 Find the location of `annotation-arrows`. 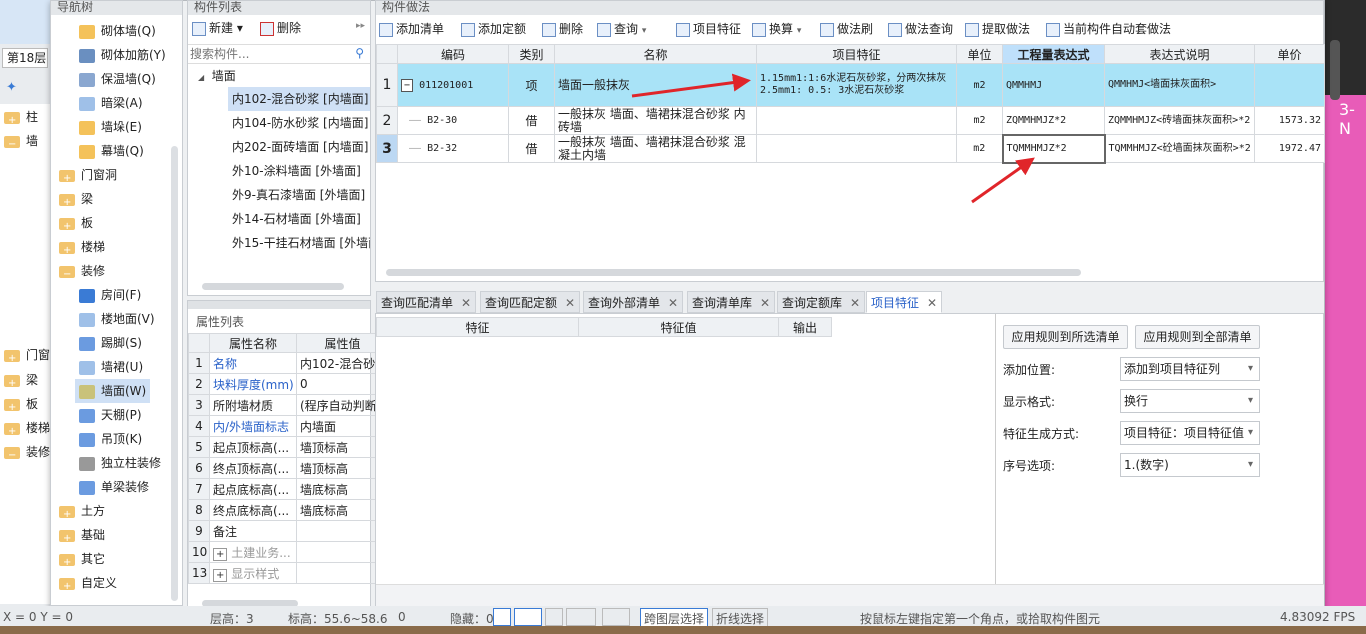

annotation-arrows is located at coordinates (833, 138).